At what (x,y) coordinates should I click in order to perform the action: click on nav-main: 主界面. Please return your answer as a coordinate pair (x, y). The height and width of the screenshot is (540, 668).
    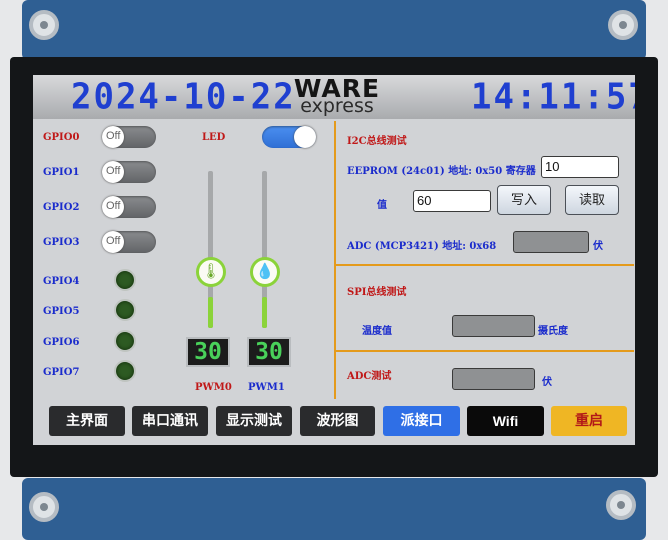
    Looking at the image, I should click on (87, 421).